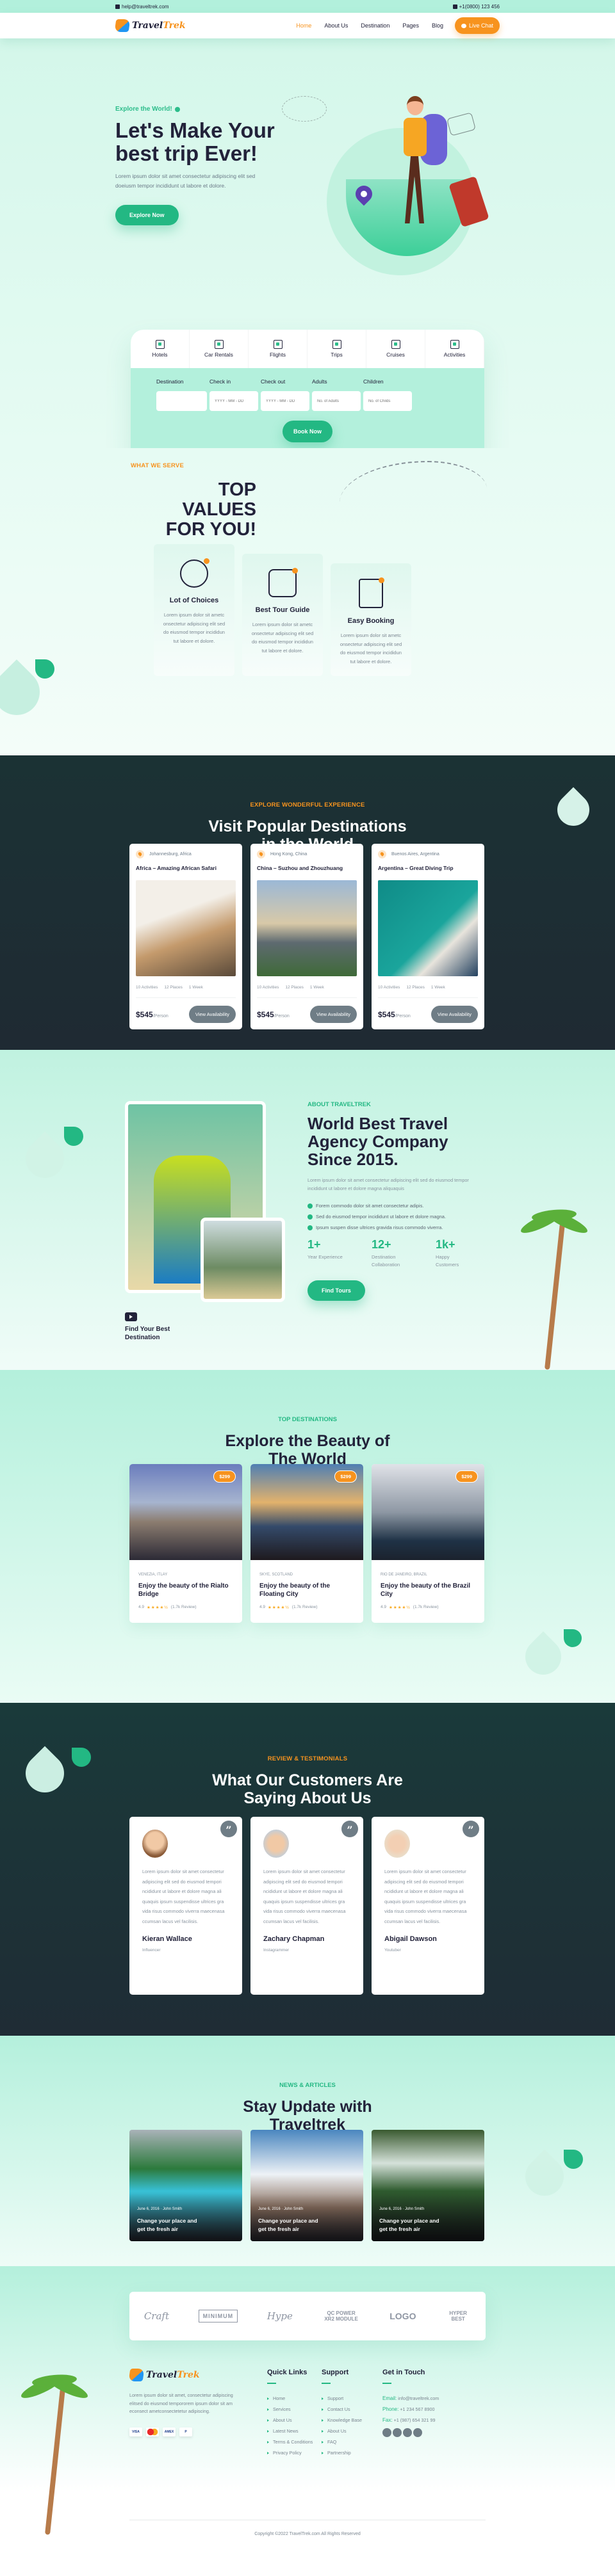  I want to click on phone-icon, so click(454, 6).